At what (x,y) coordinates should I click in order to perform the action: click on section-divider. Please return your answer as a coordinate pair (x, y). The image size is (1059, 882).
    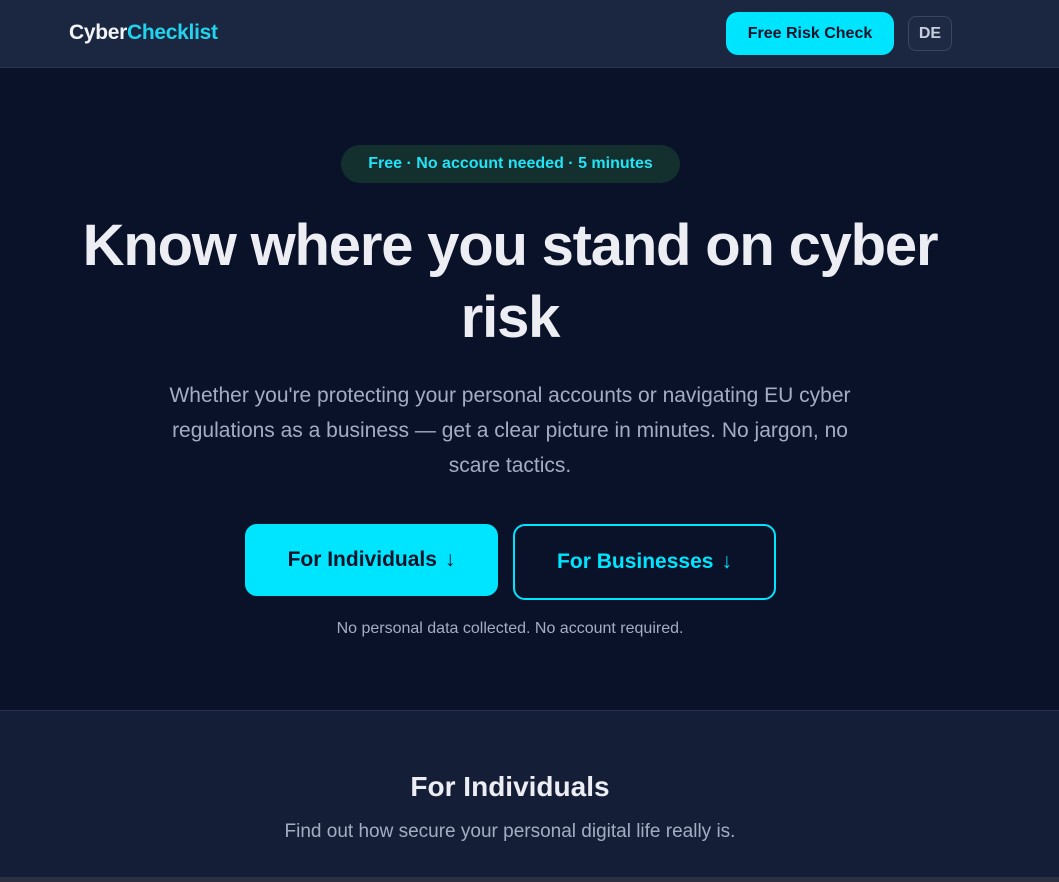
    Looking at the image, I should click on (529, 879).